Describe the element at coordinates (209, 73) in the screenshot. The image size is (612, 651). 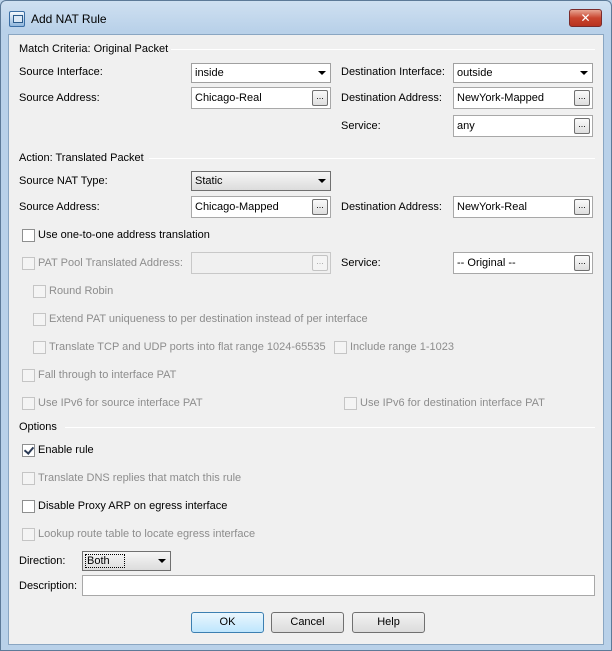
I see `source-interface-value: inside` at that location.